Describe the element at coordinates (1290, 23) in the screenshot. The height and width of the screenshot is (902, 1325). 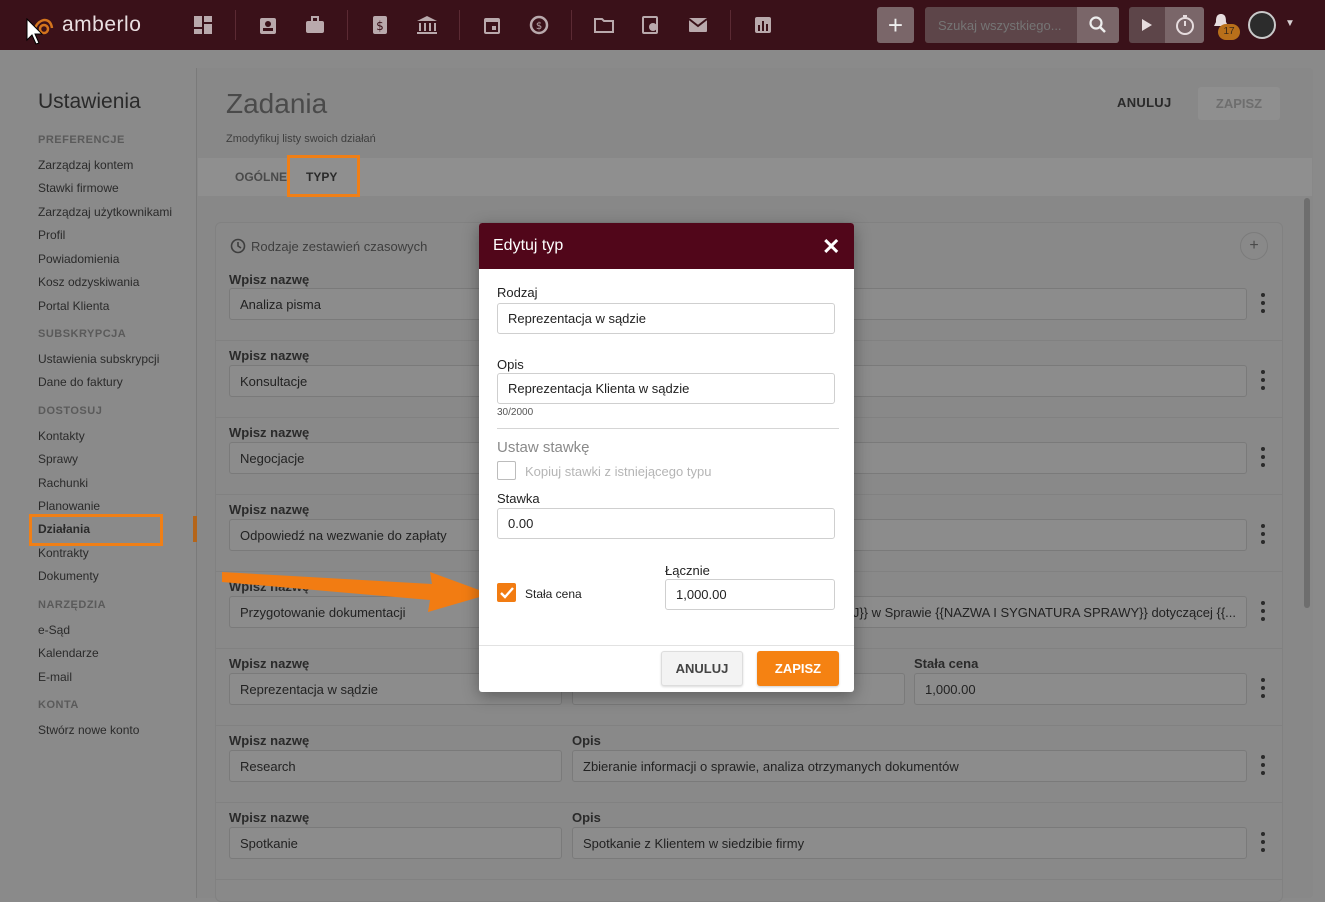
I see `chevron-down-icon: ▼` at that location.